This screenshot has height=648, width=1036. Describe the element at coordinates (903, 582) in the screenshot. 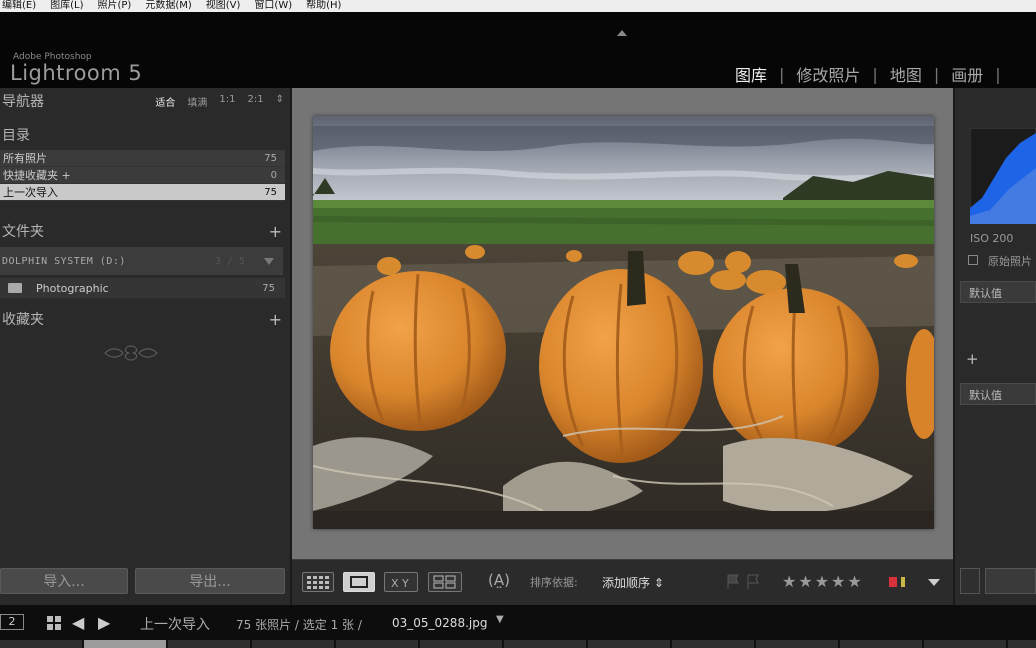

I see `color-label-yellow` at that location.